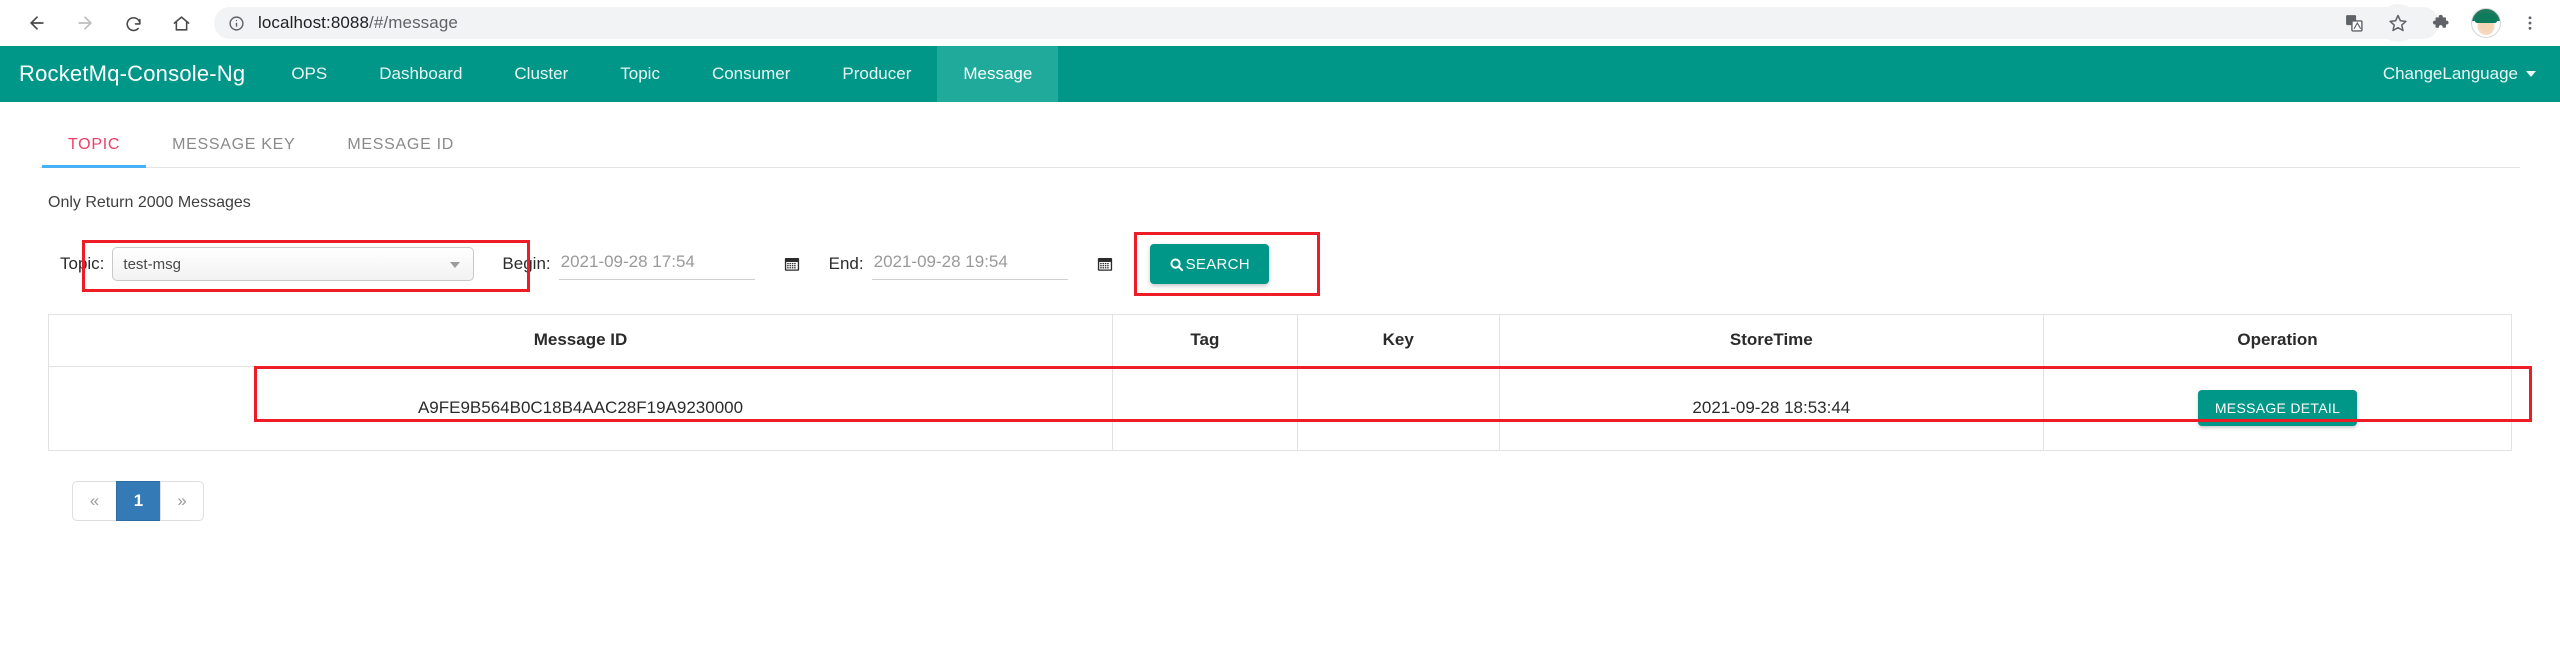 Image resolution: width=2560 pixels, height=665 pixels. I want to click on star-icon, so click(2398, 23).